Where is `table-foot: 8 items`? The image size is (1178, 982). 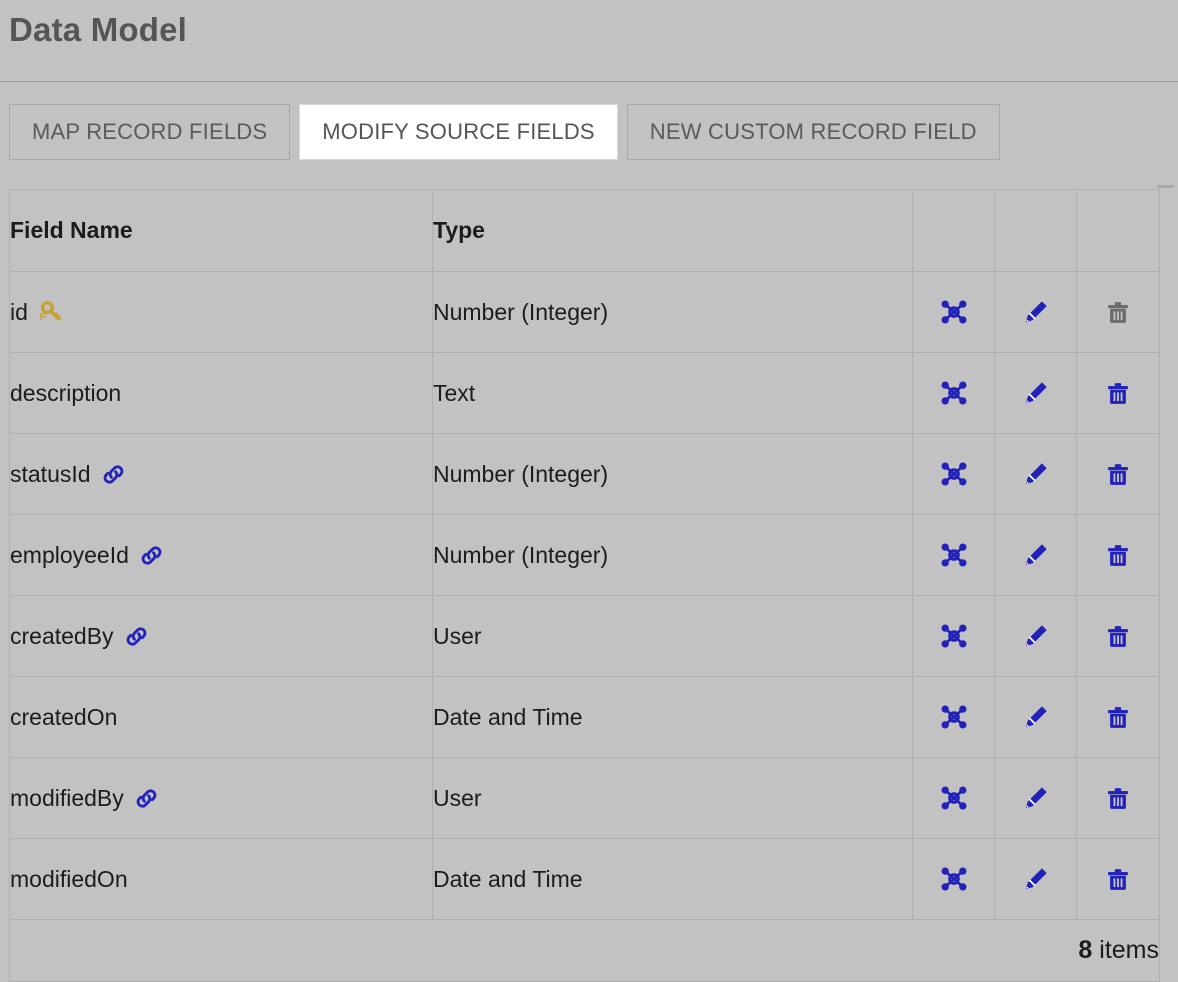
table-foot: 8 items is located at coordinates (584, 950).